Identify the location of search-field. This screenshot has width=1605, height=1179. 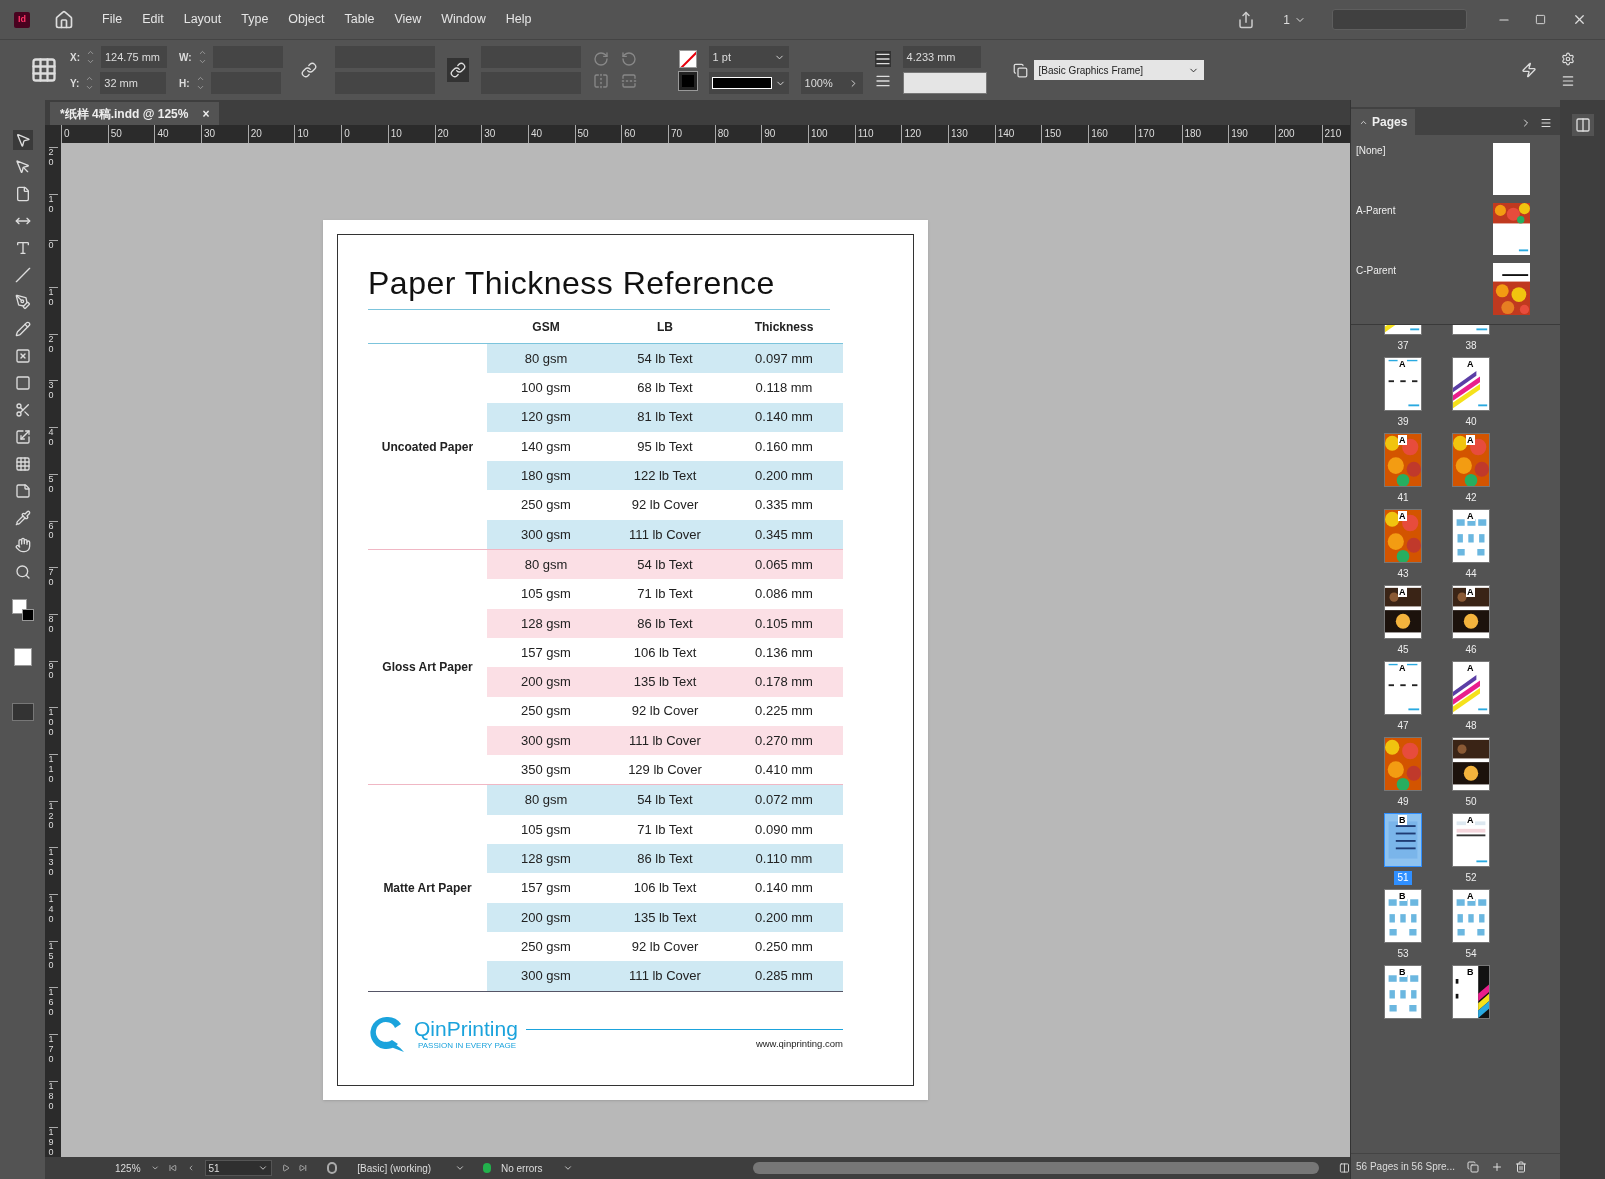
(1399, 19).